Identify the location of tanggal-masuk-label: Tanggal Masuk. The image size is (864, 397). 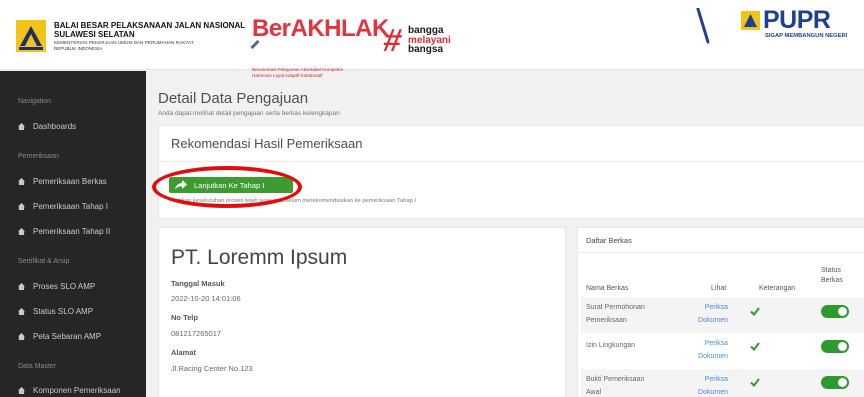
(198, 283).